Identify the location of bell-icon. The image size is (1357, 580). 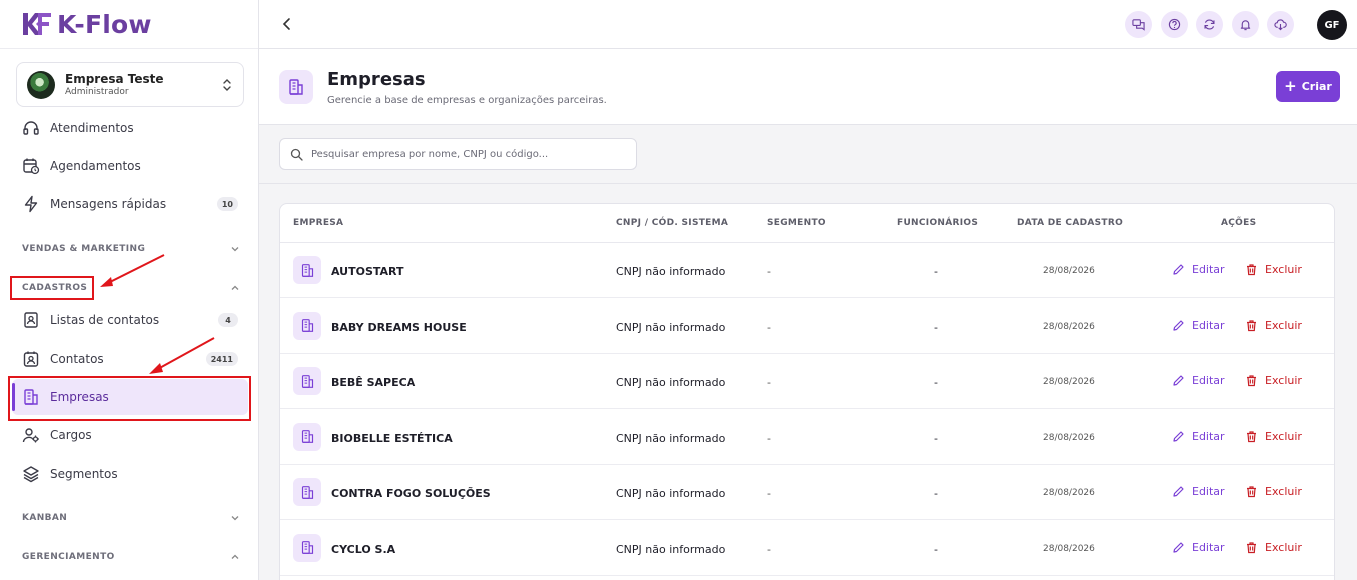
(1245, 25).